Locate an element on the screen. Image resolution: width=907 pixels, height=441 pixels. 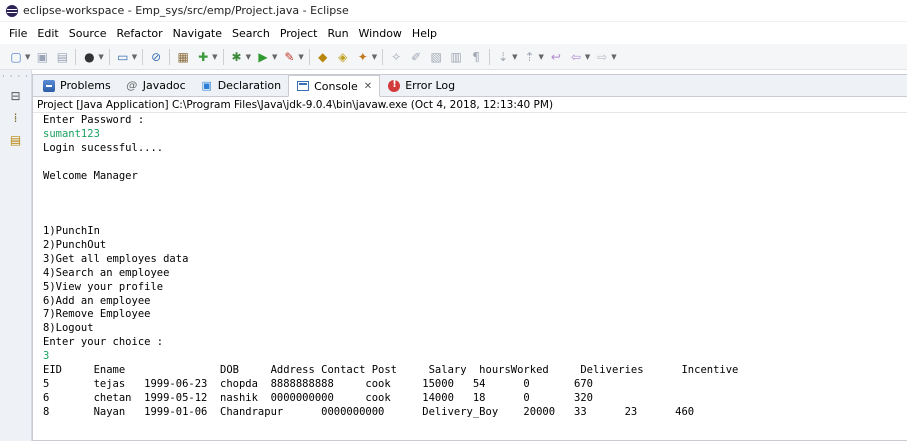
console-output-line: Enter your choice : is located at coordinates (103, 342).